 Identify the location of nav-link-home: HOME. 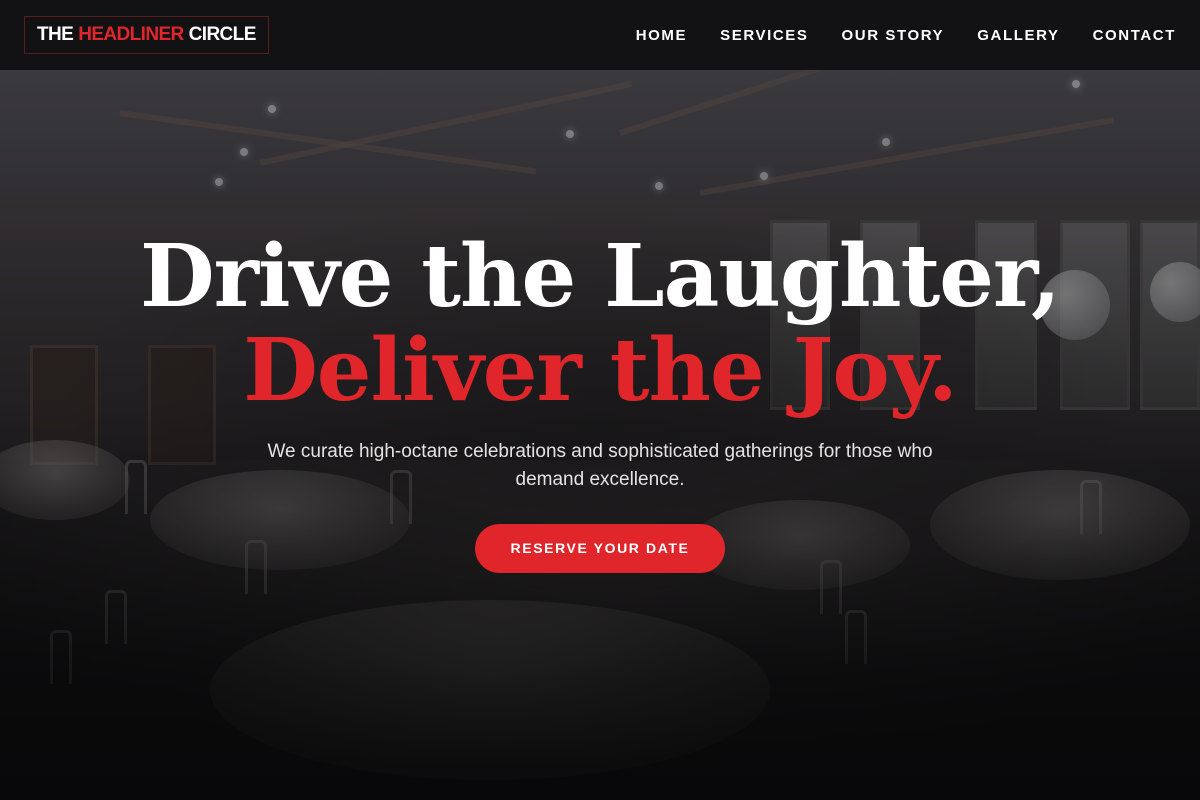
(661, 35).